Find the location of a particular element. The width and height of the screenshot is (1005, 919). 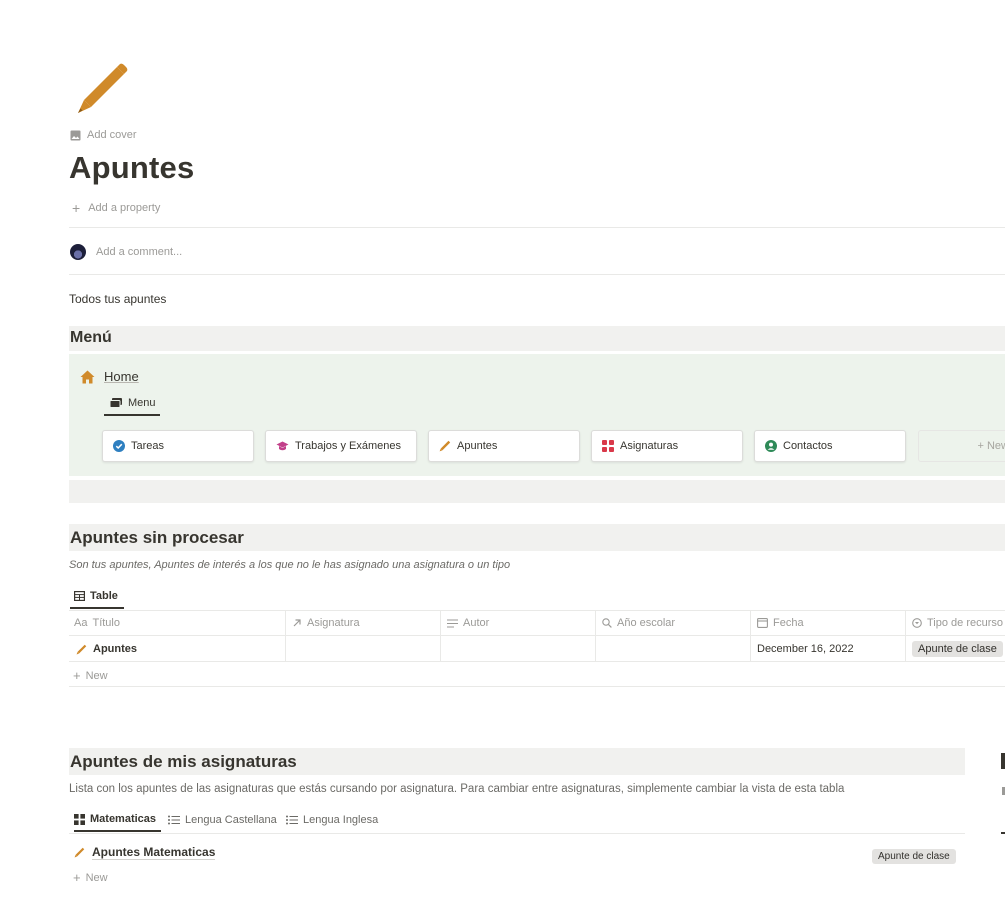

tab-table-label: Table is located at coordinates (104, 596).